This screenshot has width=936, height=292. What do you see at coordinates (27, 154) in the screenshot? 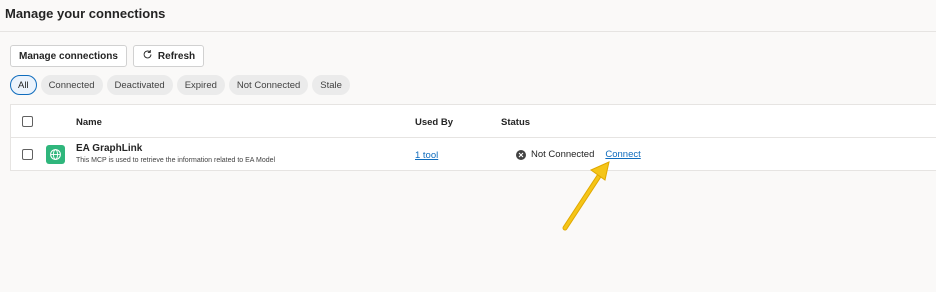
I see `row-checkbox` at bounding box center [27, 154].